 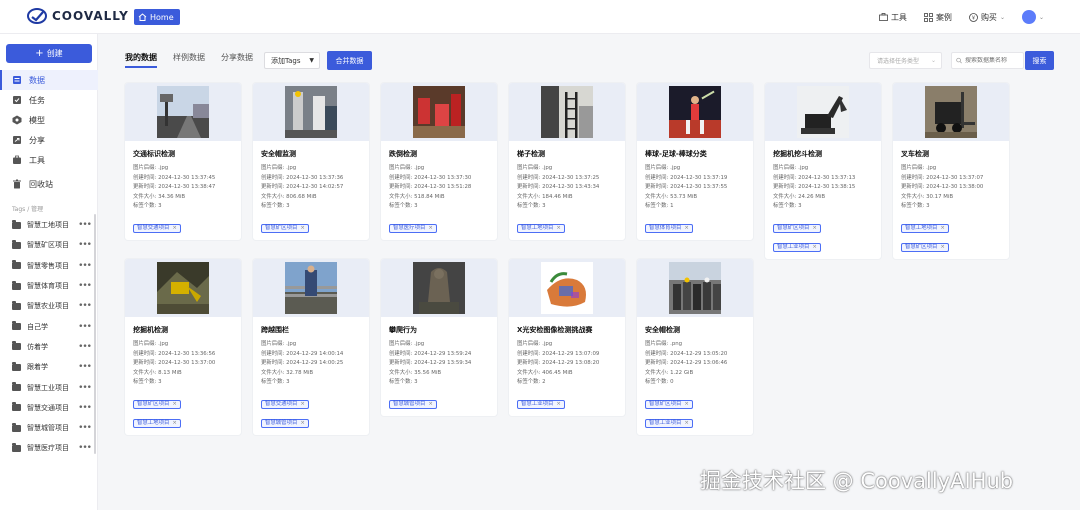 I want to click on project-item: 智慧城管项目 •••, so click(x=49, y=428).